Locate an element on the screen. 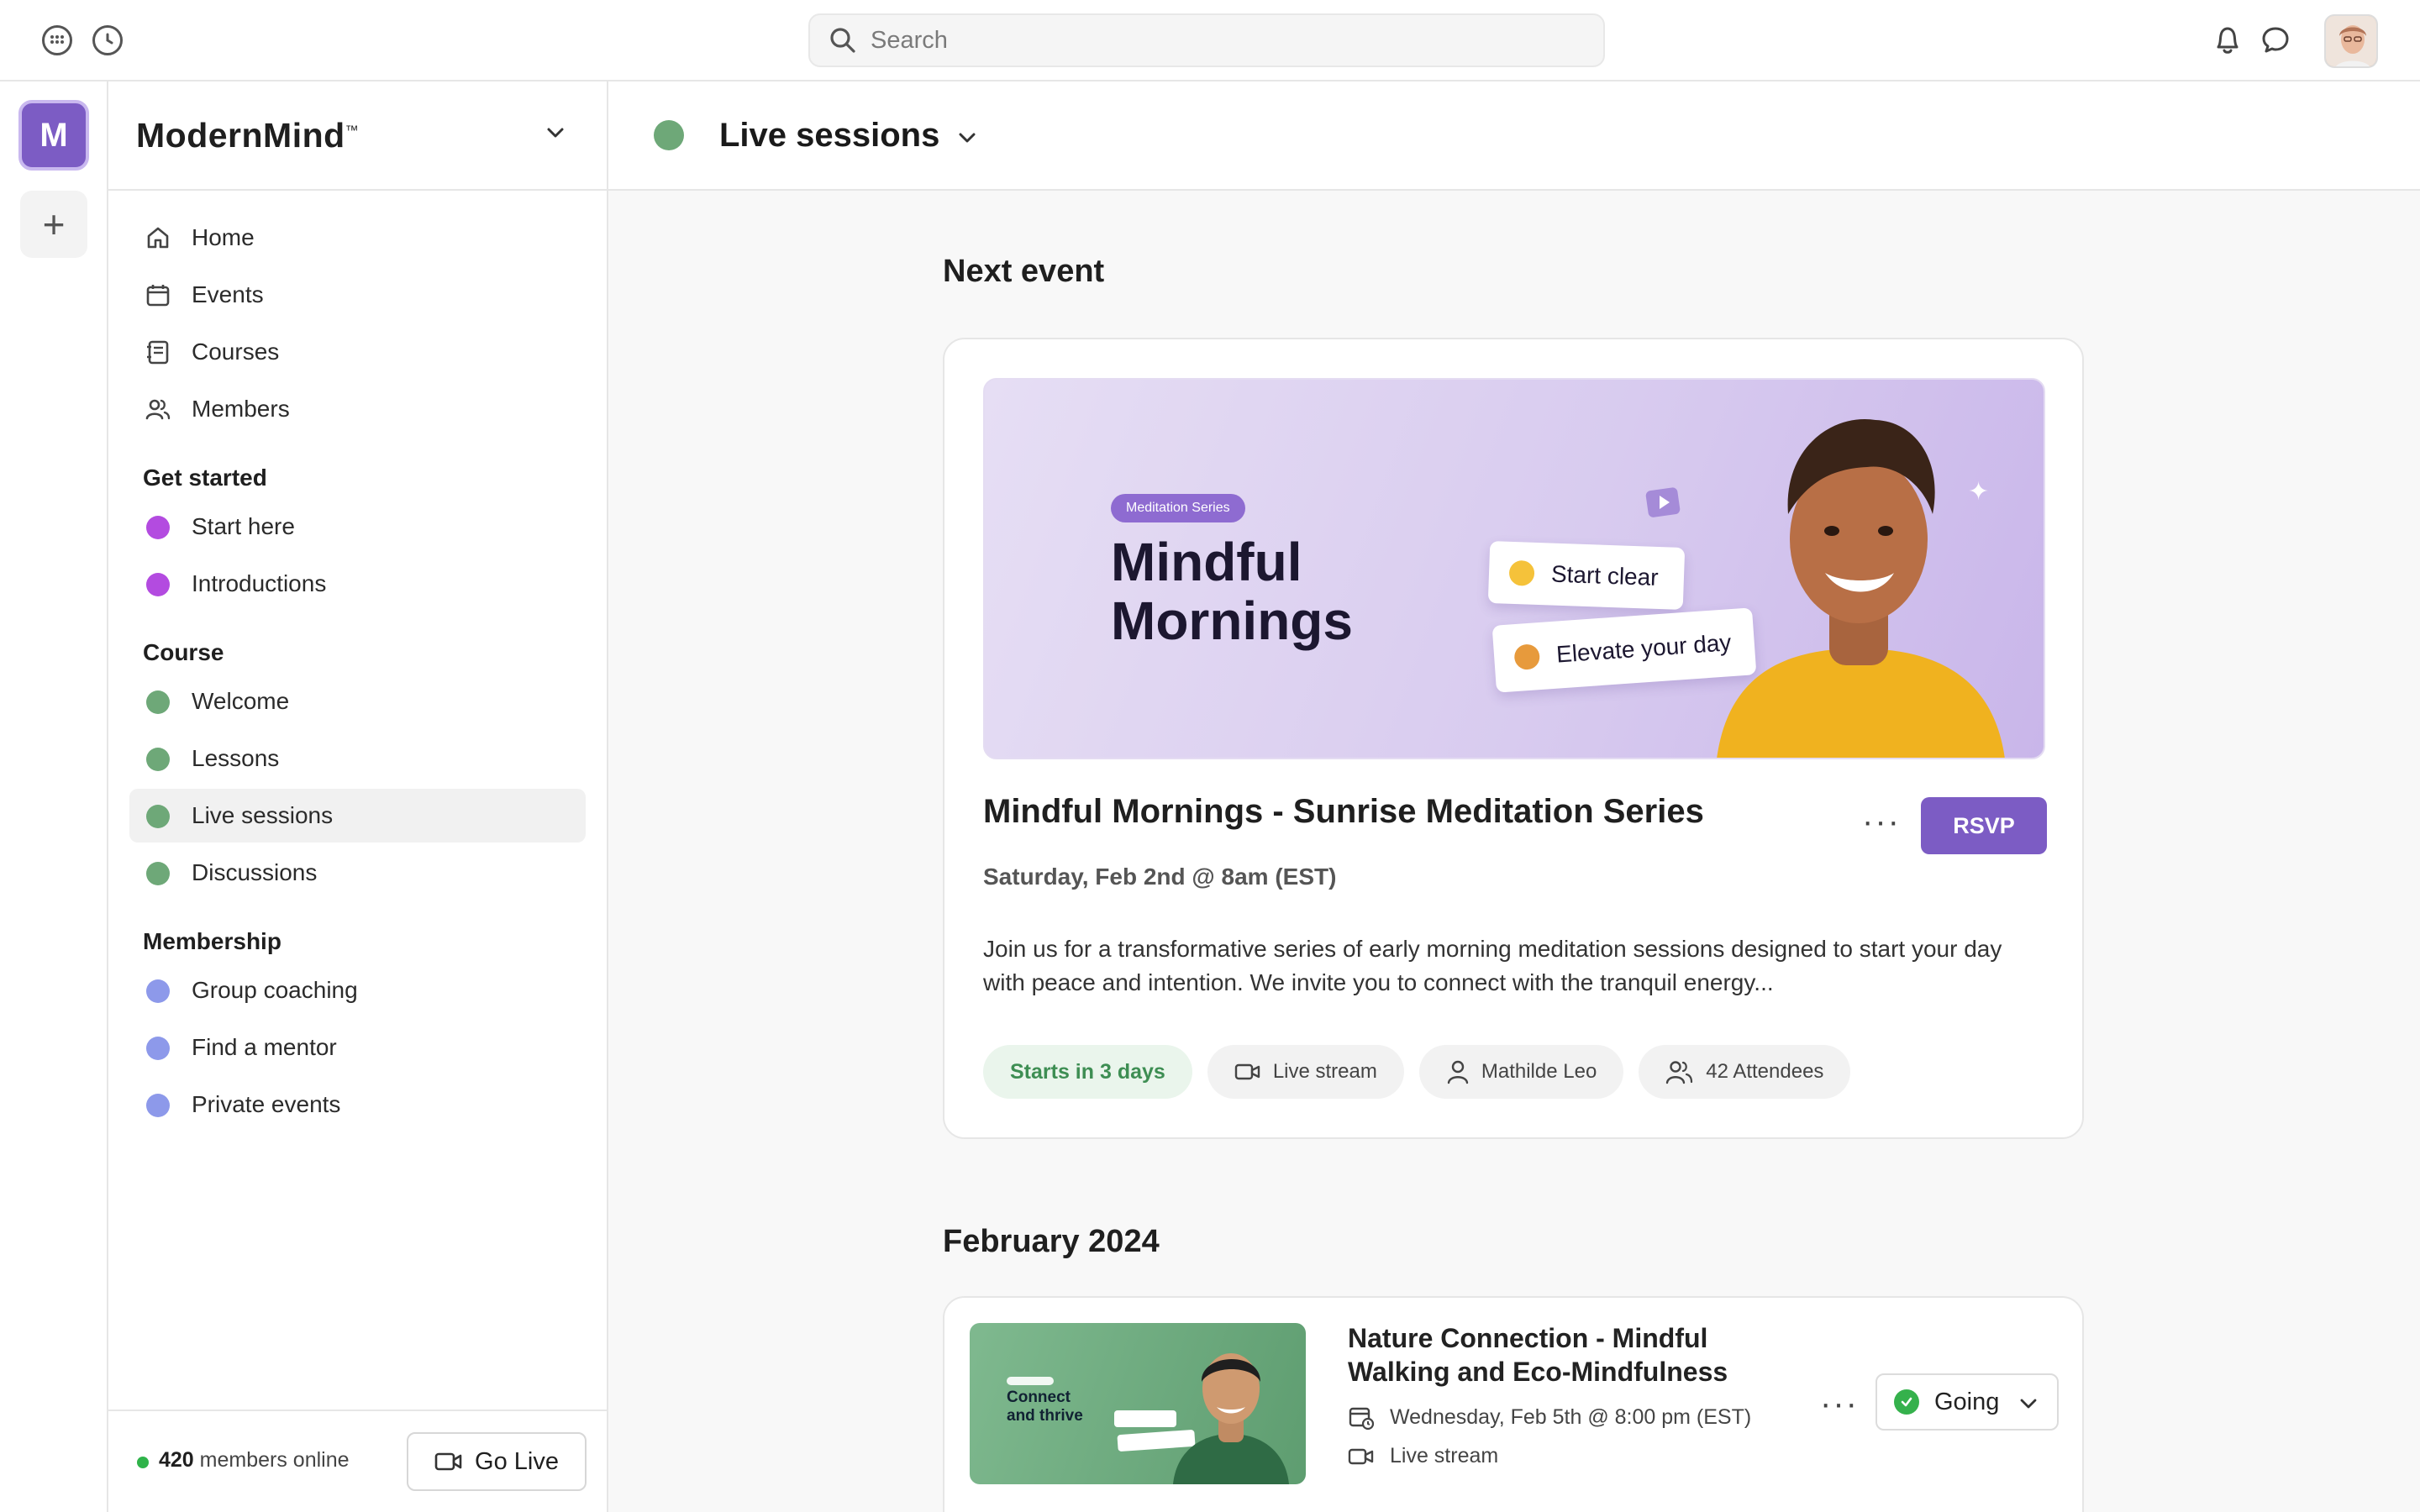  history-icon is located at coordinates (107, 40).